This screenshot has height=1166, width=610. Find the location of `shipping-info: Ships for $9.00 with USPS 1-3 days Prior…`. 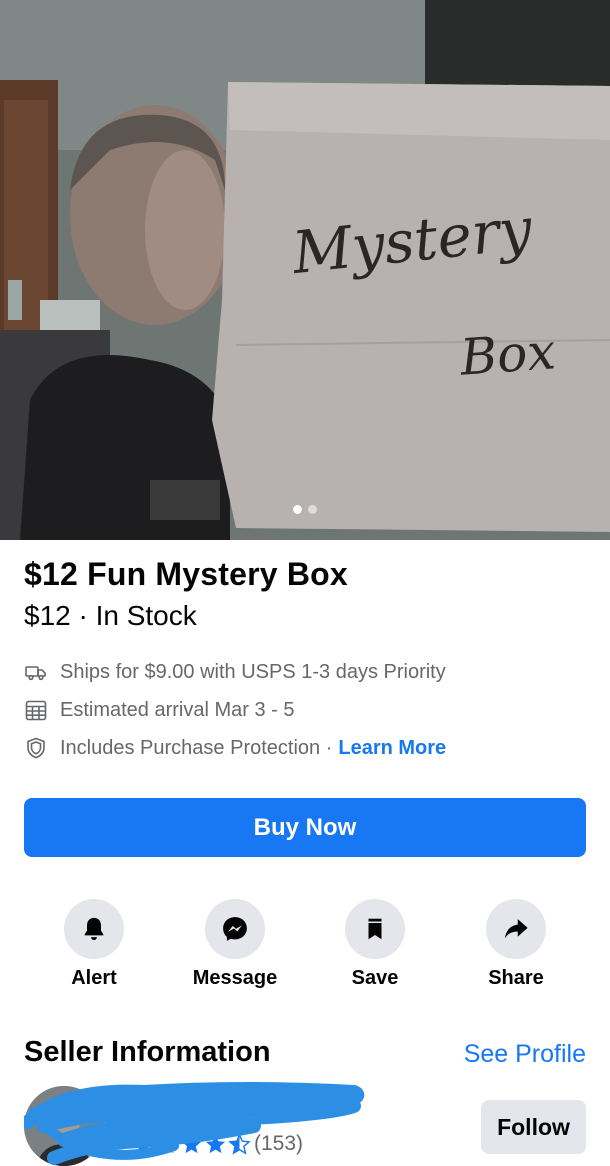

shipping-info: Ships for $9.00 with USPS 1-3 days Prior… is located at coordinates (235, 672).